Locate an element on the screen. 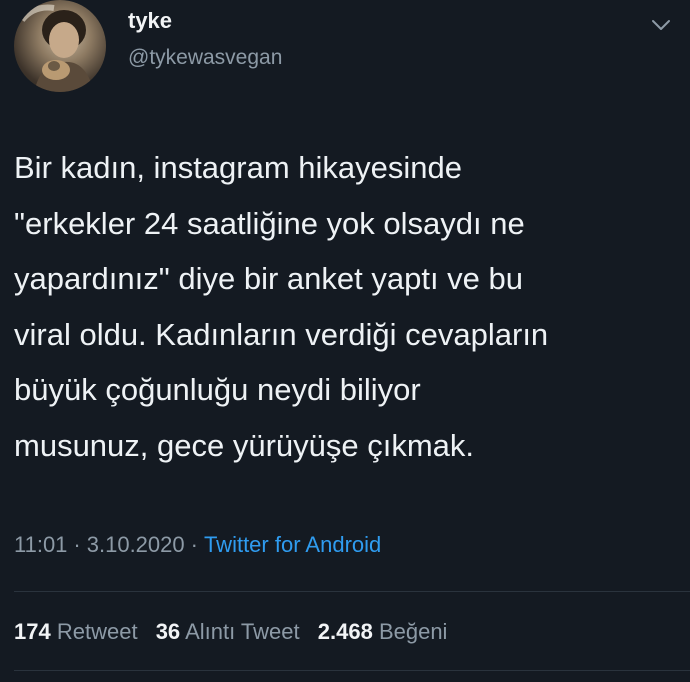  tweet-text-line: musunuz, gece yürüyüşe çıkmak. is located at coordinates (244, 445).